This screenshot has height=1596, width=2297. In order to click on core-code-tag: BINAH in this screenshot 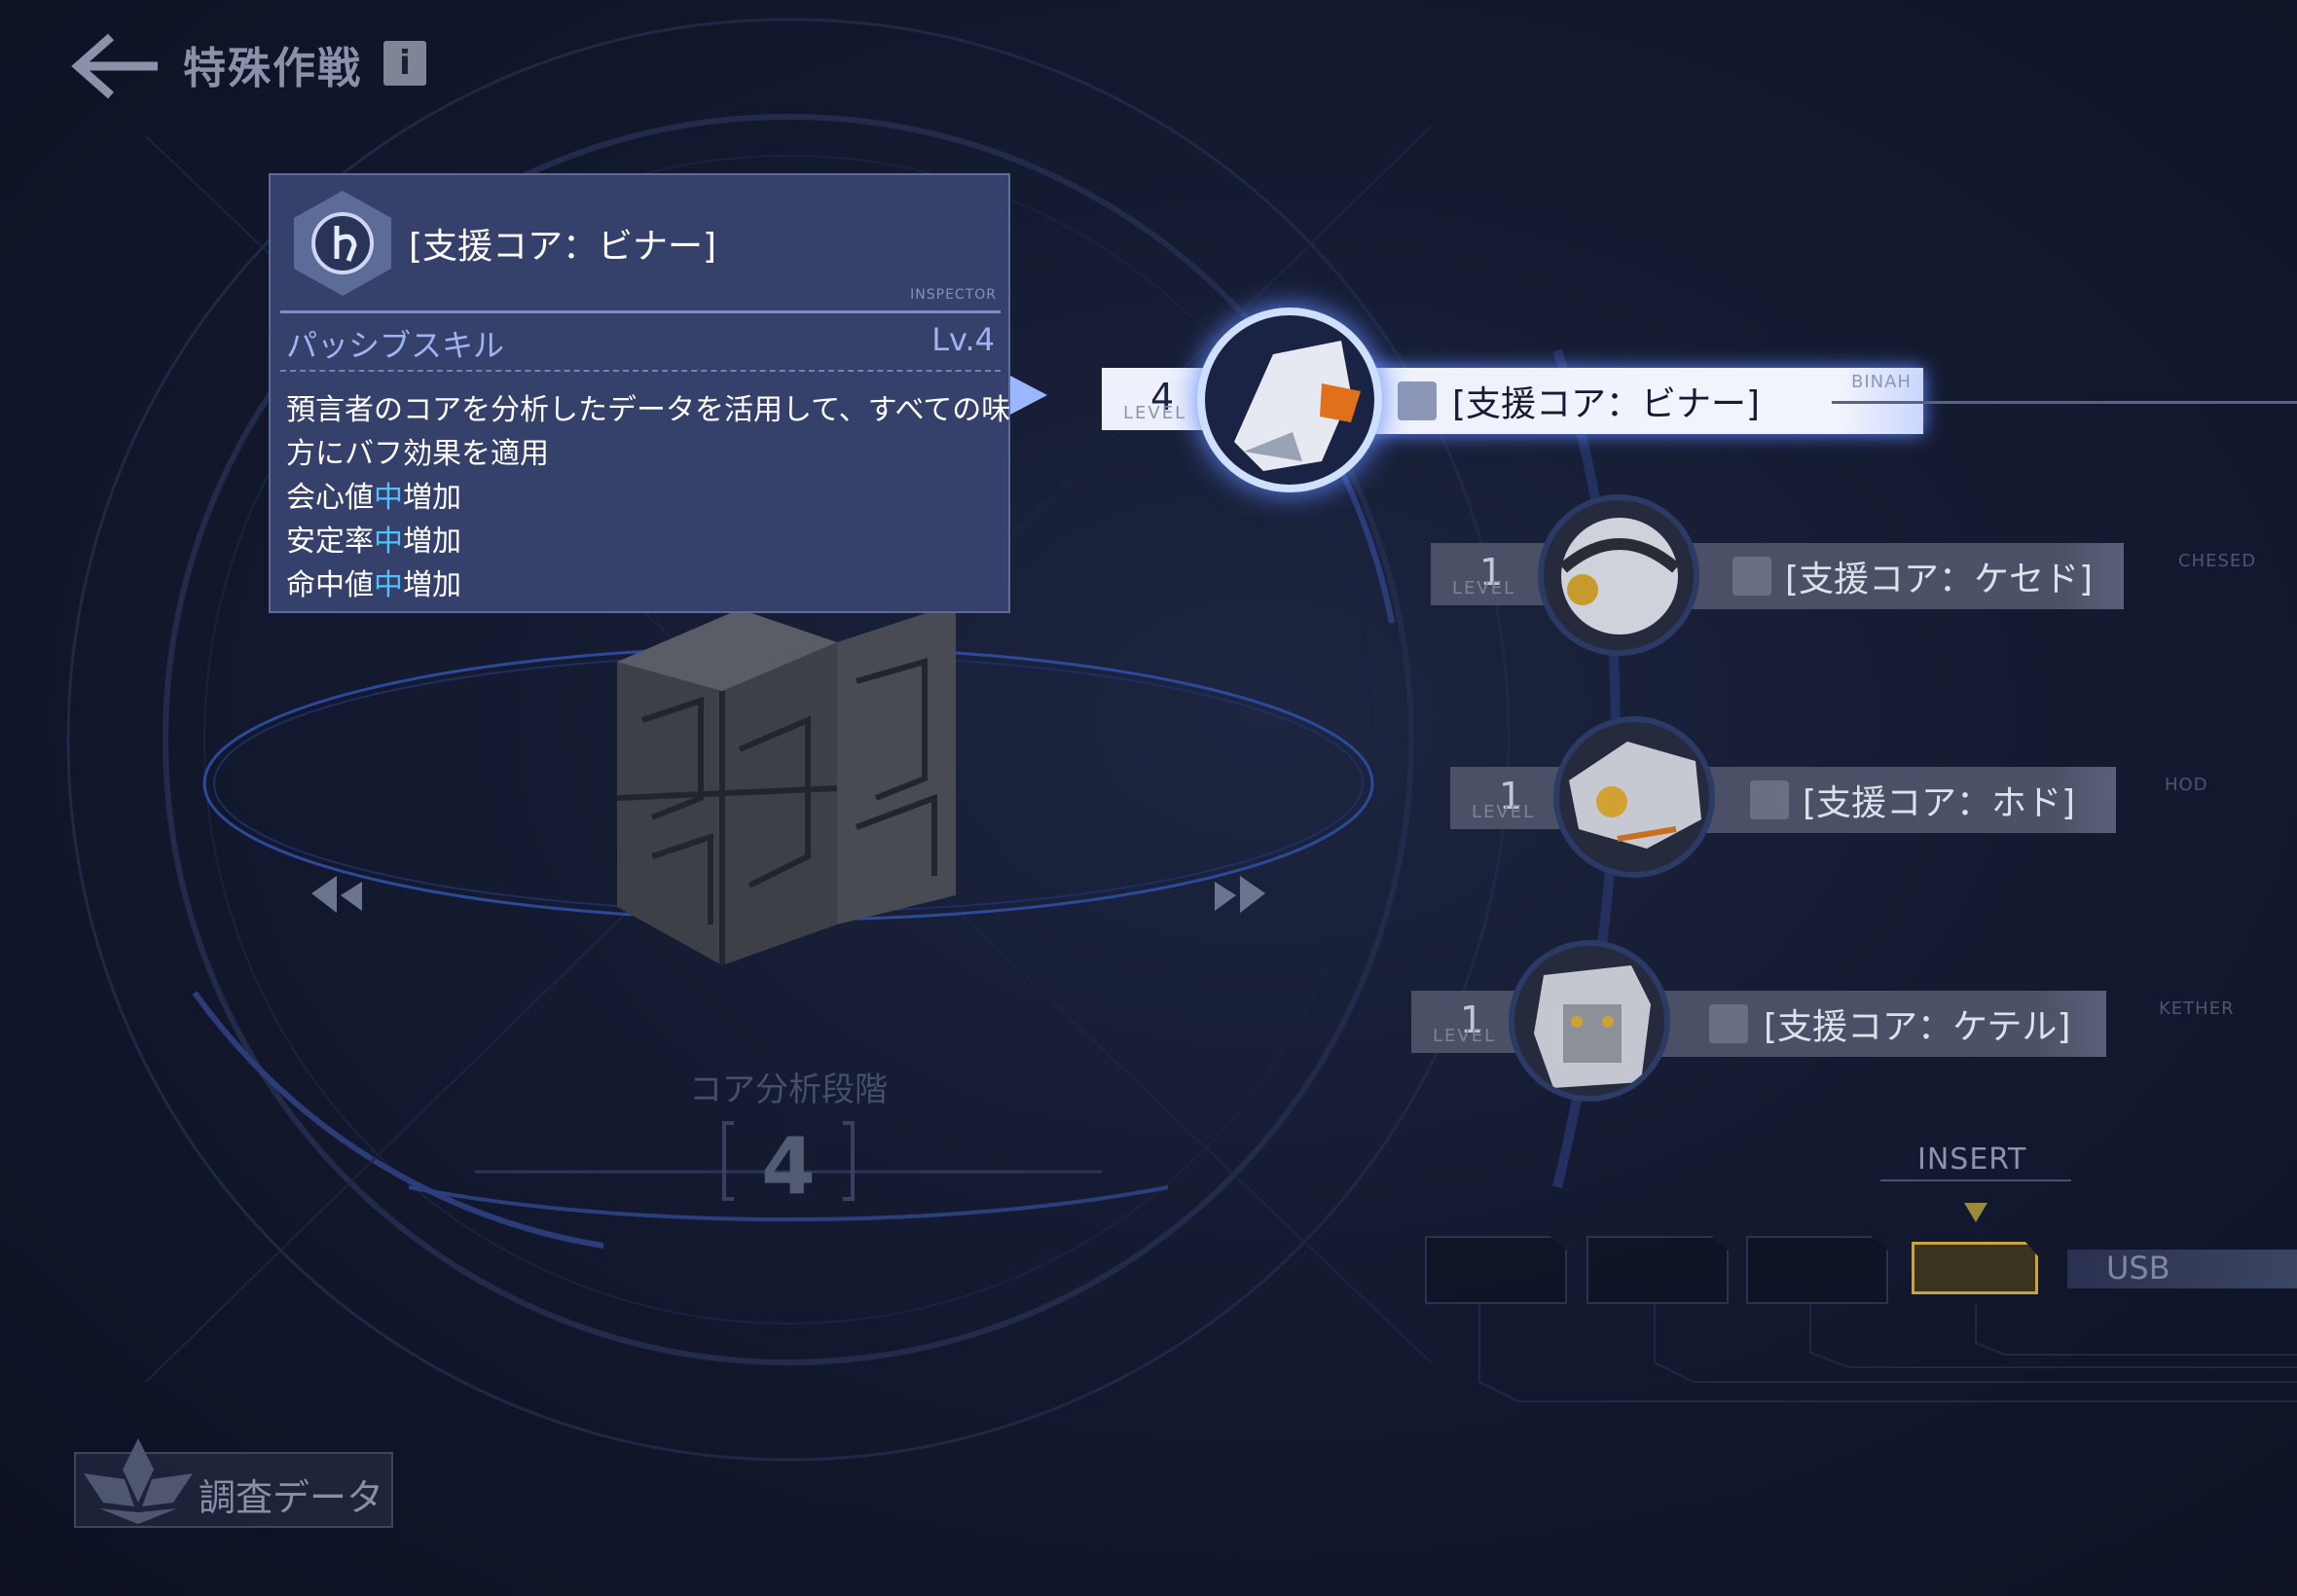, I will do `click(1882, 382)`.